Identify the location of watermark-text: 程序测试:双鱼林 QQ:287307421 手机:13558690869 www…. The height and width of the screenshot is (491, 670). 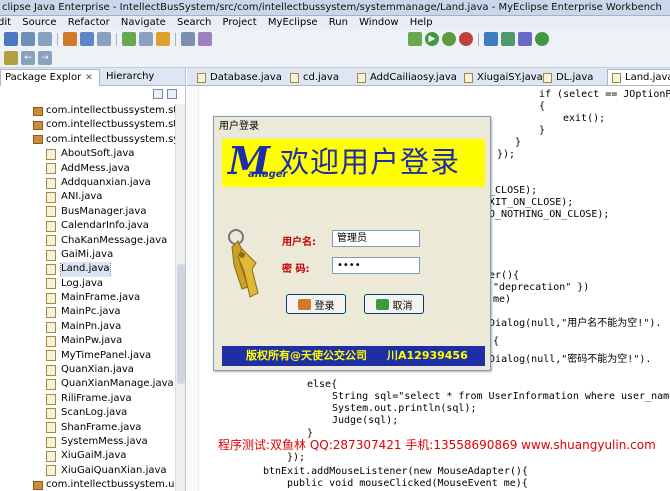
(437, 445).